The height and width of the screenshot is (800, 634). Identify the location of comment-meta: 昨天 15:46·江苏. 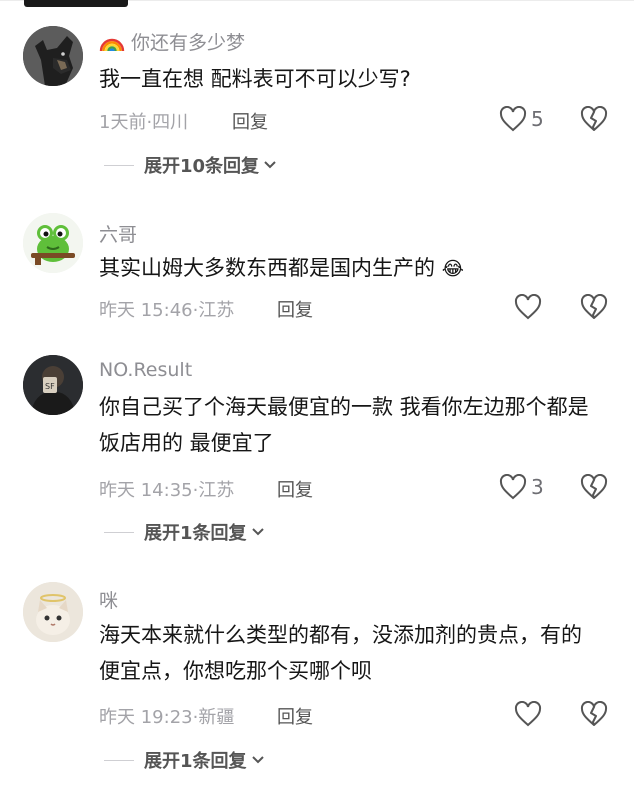
(167, 310).